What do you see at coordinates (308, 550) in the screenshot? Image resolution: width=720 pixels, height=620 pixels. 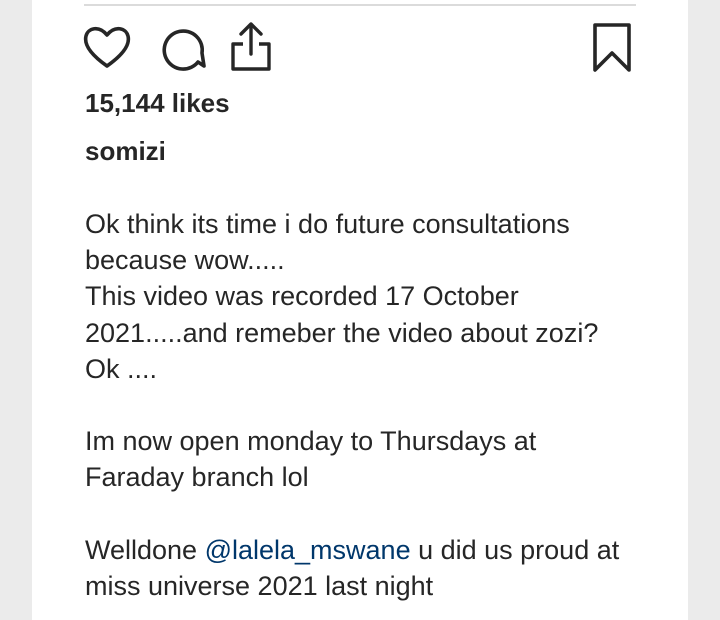 I see `user-mention-link: @lalela_mswane` at bounding box center [308, 550].